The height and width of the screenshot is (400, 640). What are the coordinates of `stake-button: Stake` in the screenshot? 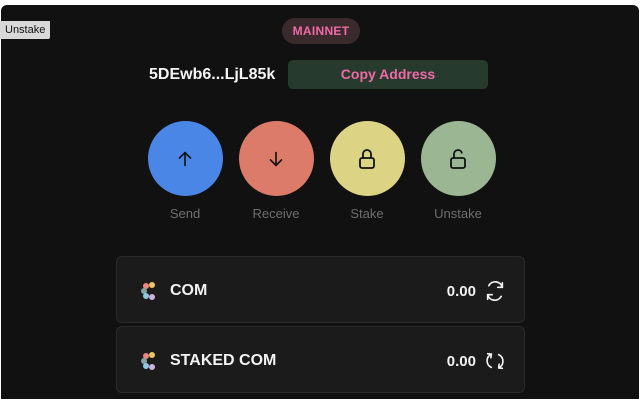 It's located at (367, 171).